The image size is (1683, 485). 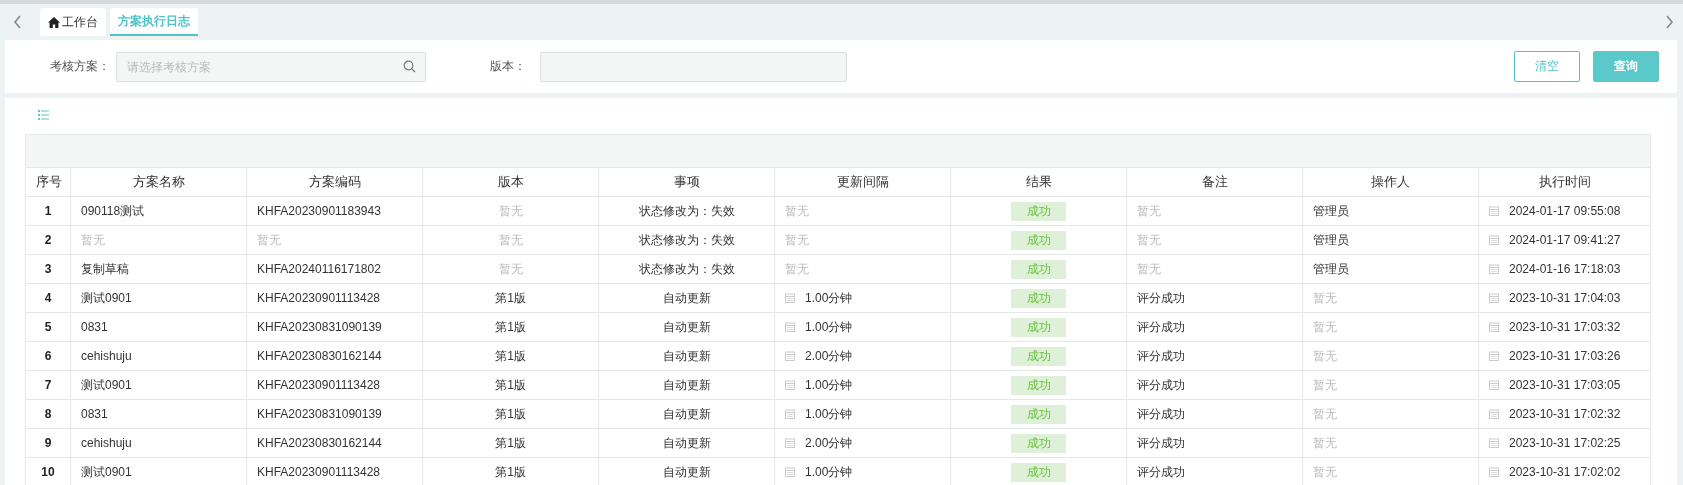 I want to click on table-cell: 7, so click(x=48, y=385).